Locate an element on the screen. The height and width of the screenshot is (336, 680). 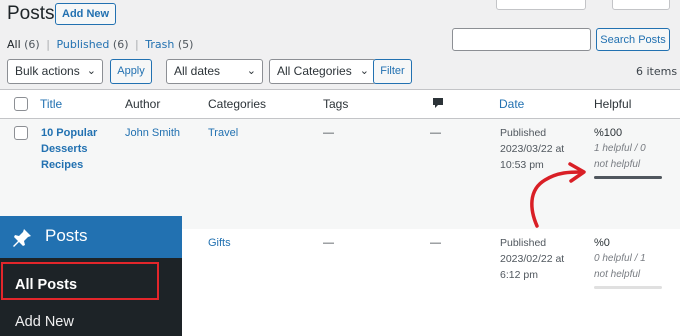
page-title: Posts is located at coordinates (31, 13).